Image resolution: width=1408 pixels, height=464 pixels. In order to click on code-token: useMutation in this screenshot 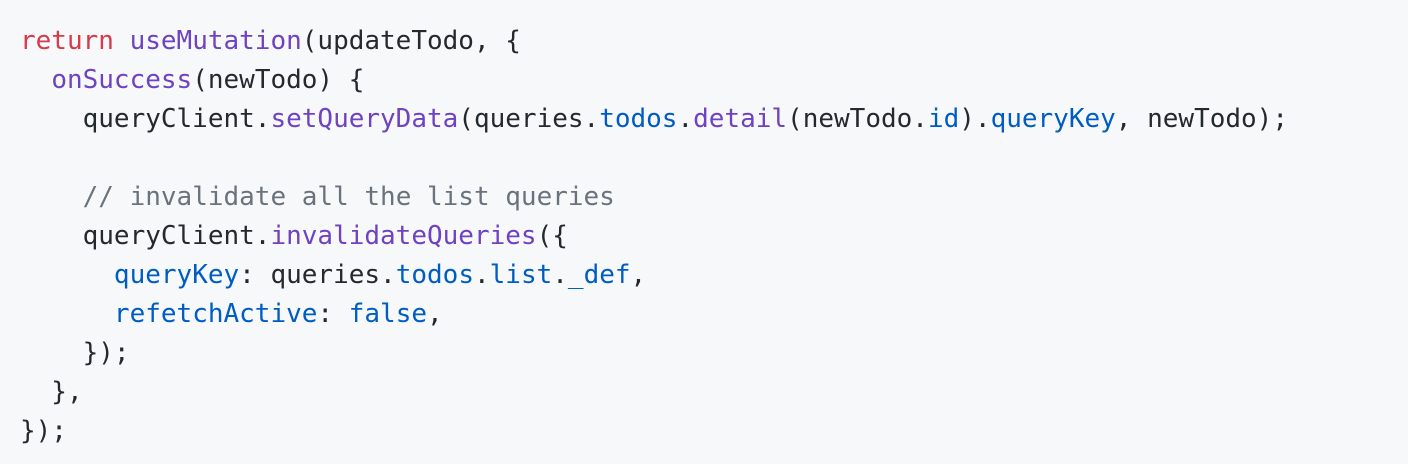, I will do `click(215, 41)`.